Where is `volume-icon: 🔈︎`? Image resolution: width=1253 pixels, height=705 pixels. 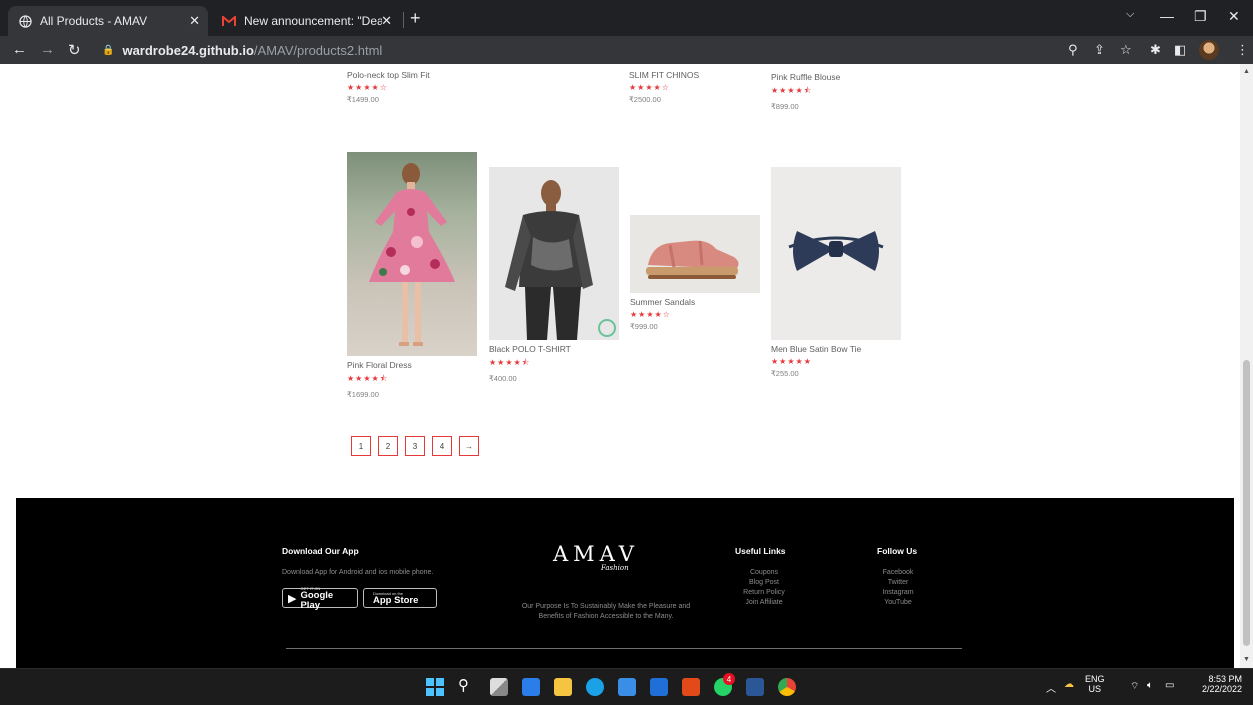 volume-icon: 🔈︎ is located at coordinates (1150, 685).